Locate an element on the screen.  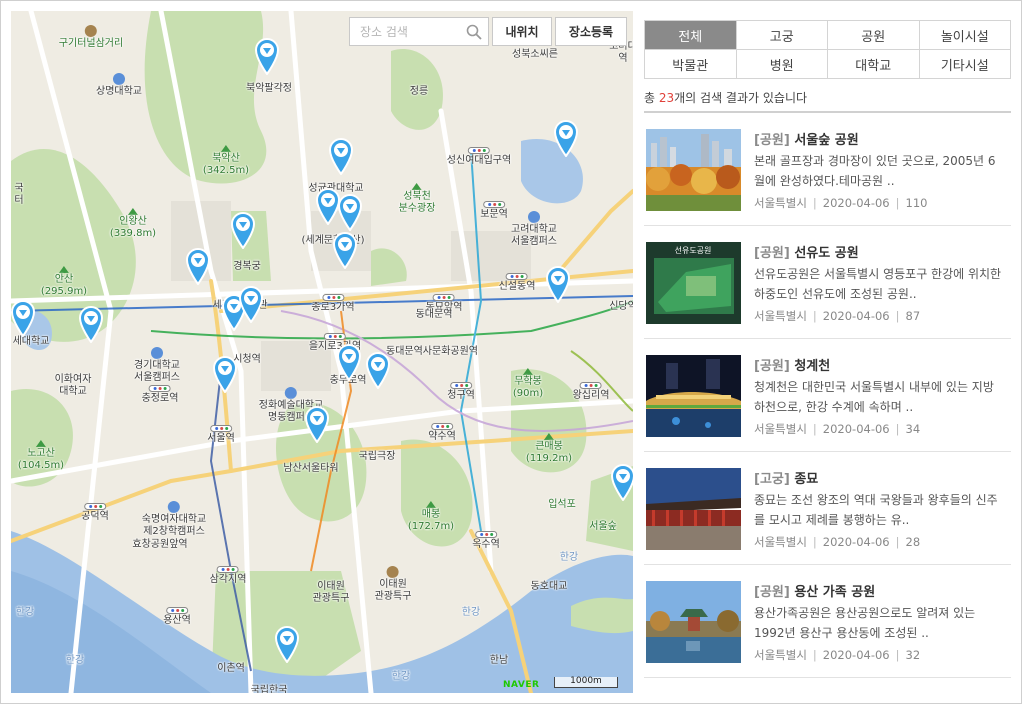
scale-label: 1000m is located at coordinates (586, 681).